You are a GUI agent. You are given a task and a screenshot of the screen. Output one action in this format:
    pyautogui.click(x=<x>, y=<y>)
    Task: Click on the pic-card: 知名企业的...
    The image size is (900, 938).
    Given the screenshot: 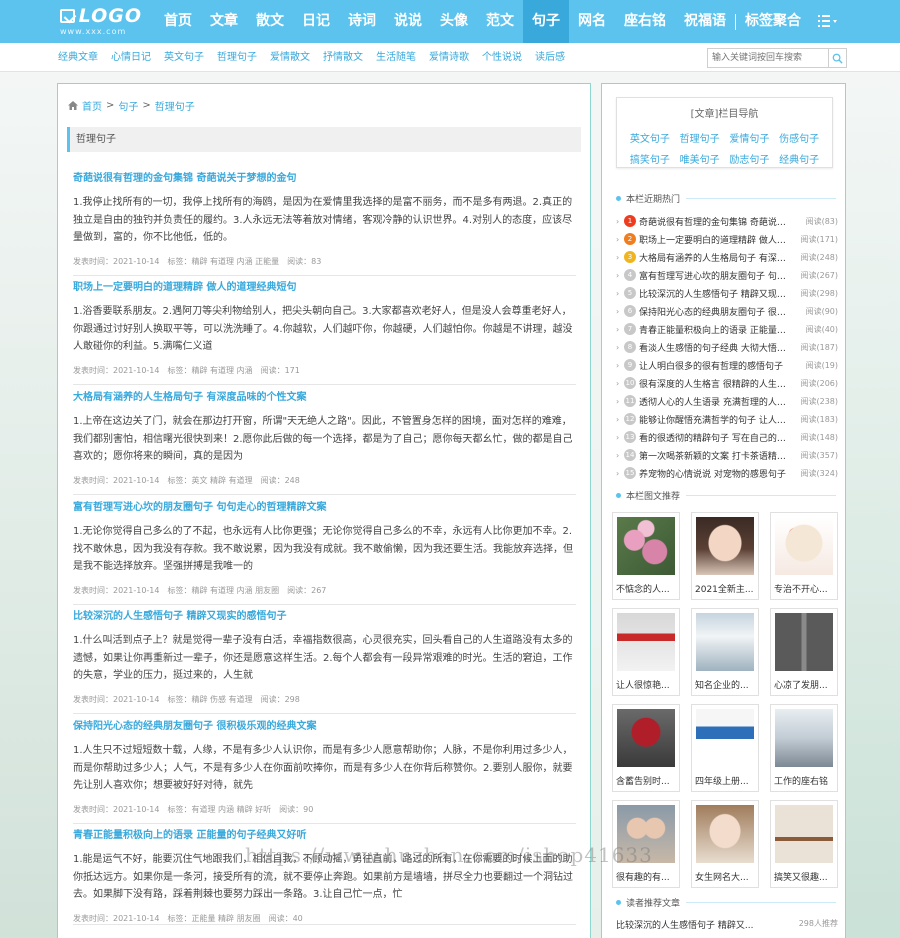 What is the action you would take?
    pyautogui.click(x=725, y=652)
    